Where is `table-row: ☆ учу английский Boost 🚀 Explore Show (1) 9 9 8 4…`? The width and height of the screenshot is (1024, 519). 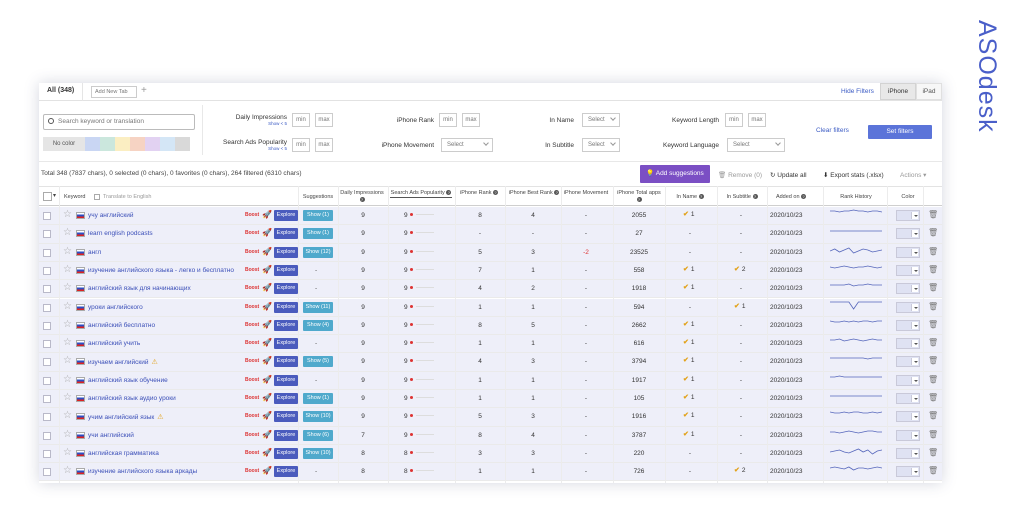 table-row: ☆ учу английский Boost 🚀 Explore Show (1) 9 9 8 4… is located at coordinates (490, 216).